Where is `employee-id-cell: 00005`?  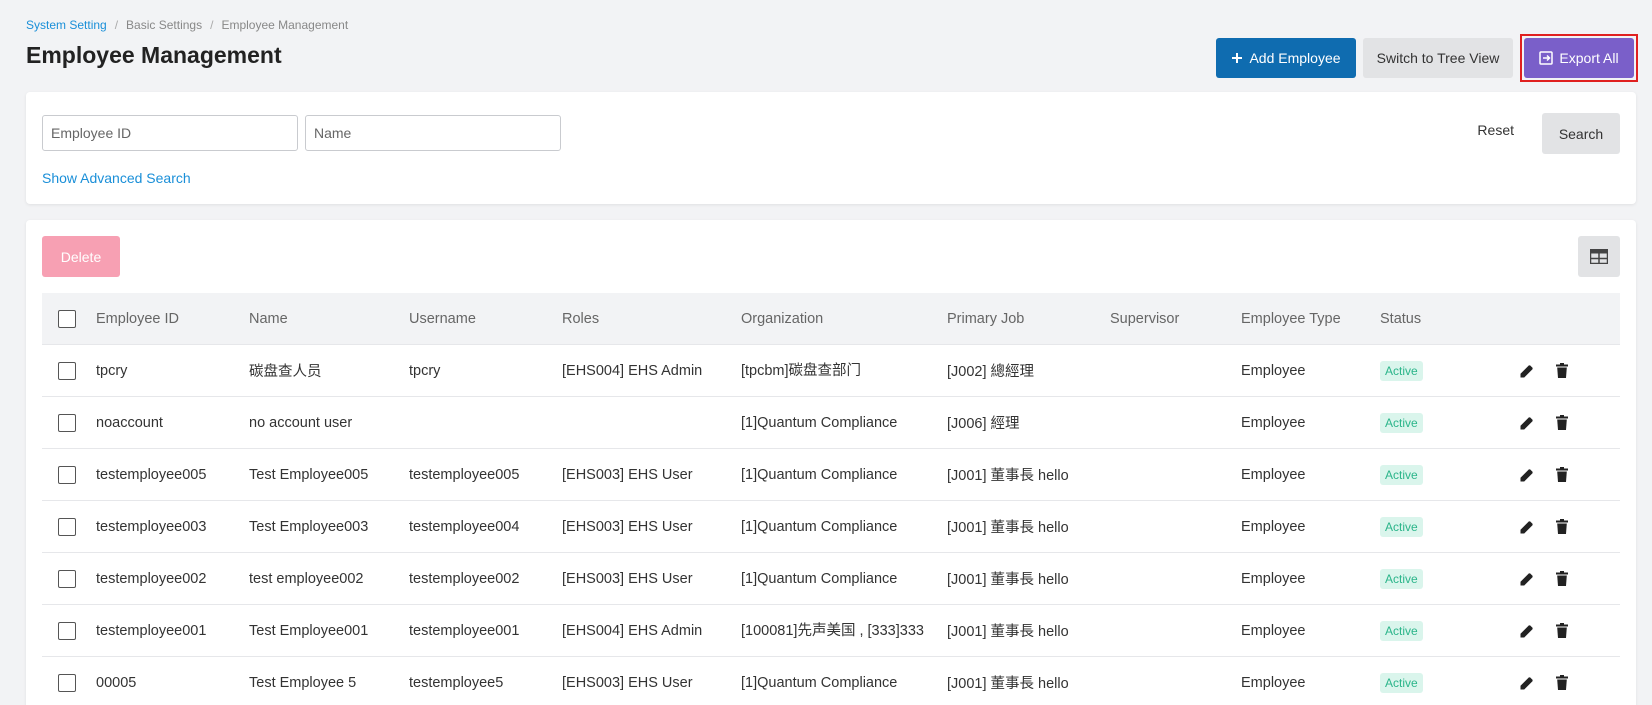 employee-id-cell: 00005 is located at coordinates (116, 682).